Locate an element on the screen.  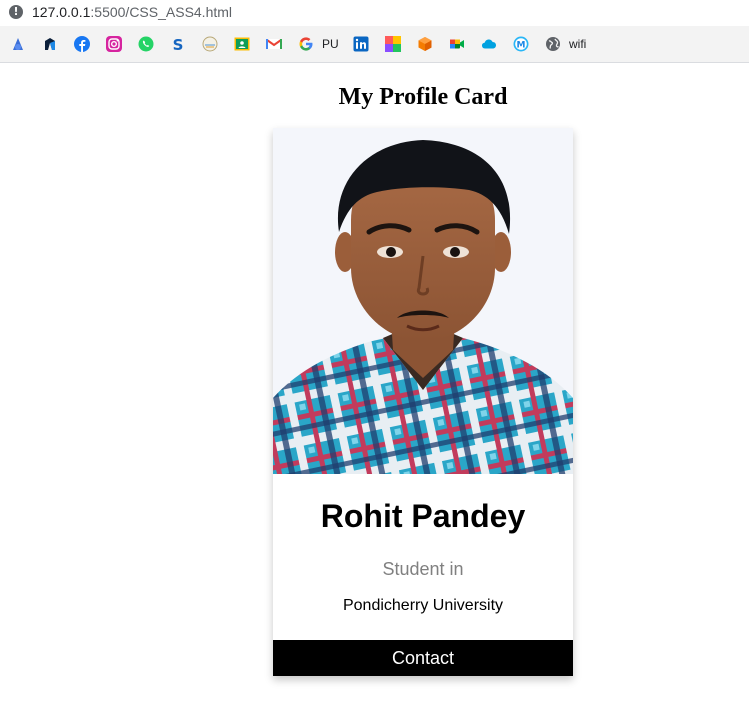
facebook-icon is located at coordinates (82, 44).